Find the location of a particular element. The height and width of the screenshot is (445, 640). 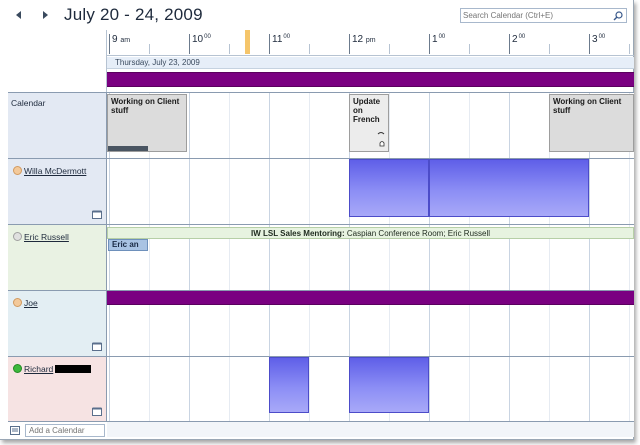

hour-label-1: 100 is located at coordinates (439, 39).